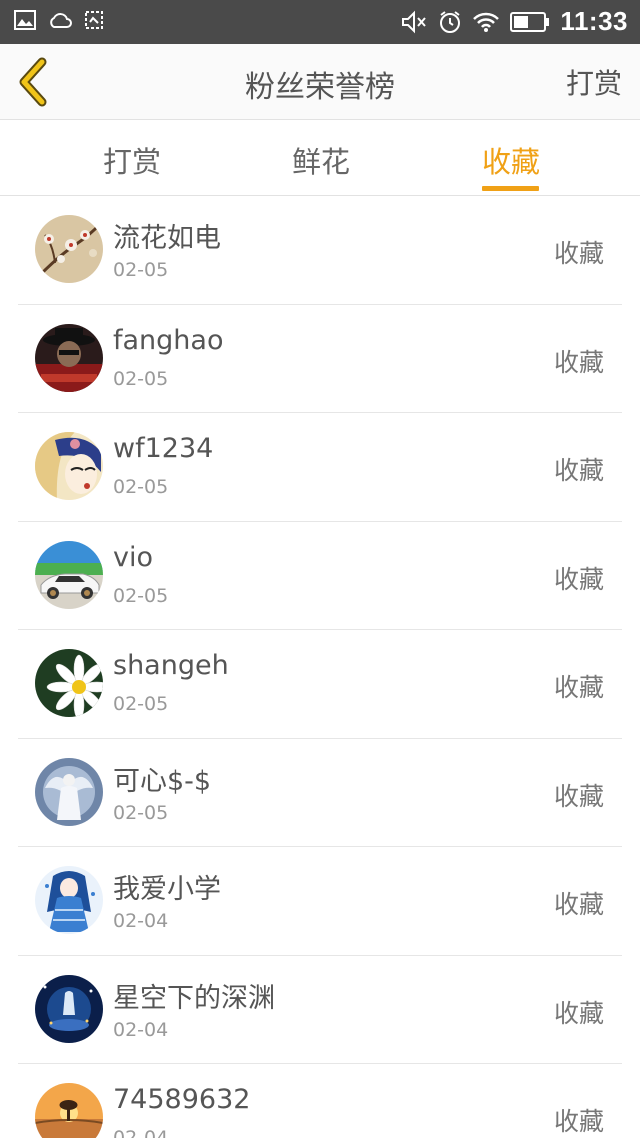 The width and height of the screenshot is (640, 1138). Describe the element at coordinates (320, 250) in the screenshot. I see `list-item: 流花如电 02-05 收藏` at that location.